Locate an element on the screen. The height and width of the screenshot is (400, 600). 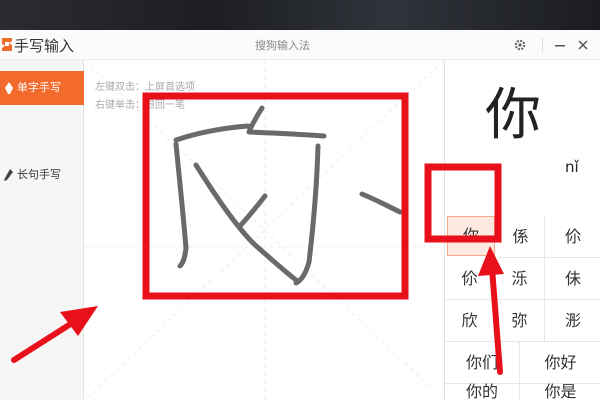
candidate-cell: 浵 is located at coordinates (572, 321).